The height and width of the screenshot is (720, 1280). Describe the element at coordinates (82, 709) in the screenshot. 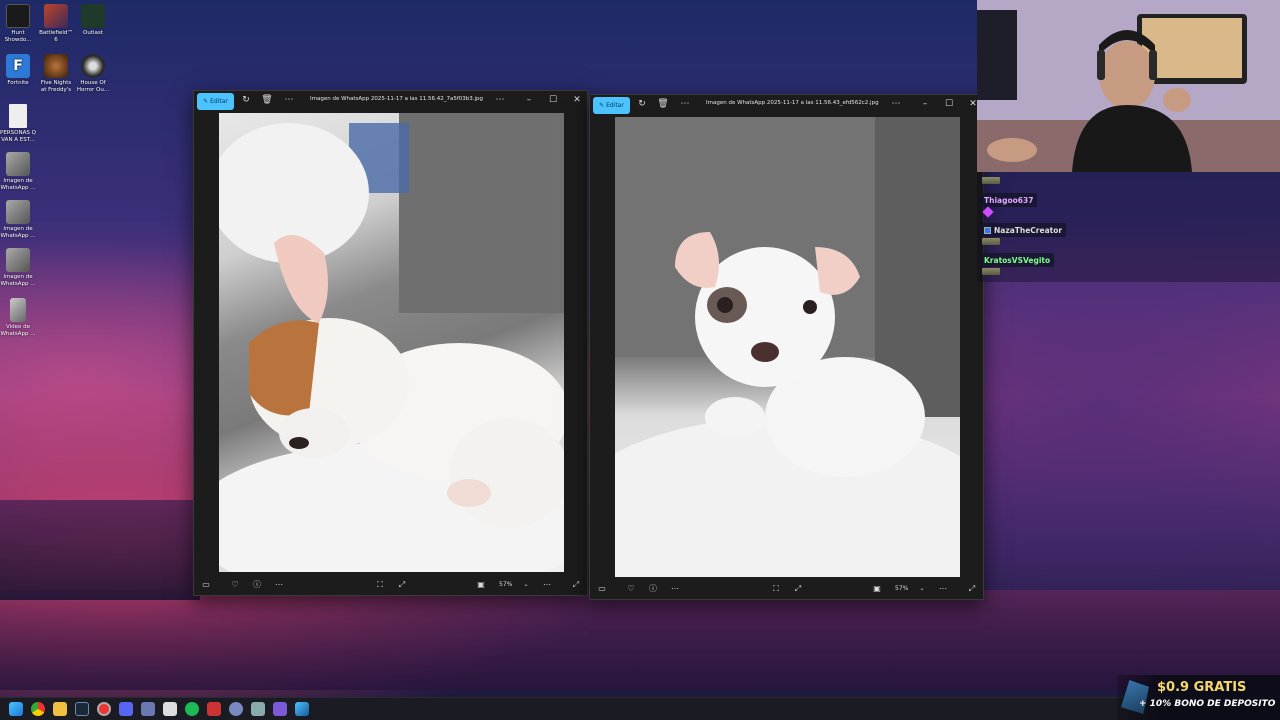

I see `steam-icon` at that location.